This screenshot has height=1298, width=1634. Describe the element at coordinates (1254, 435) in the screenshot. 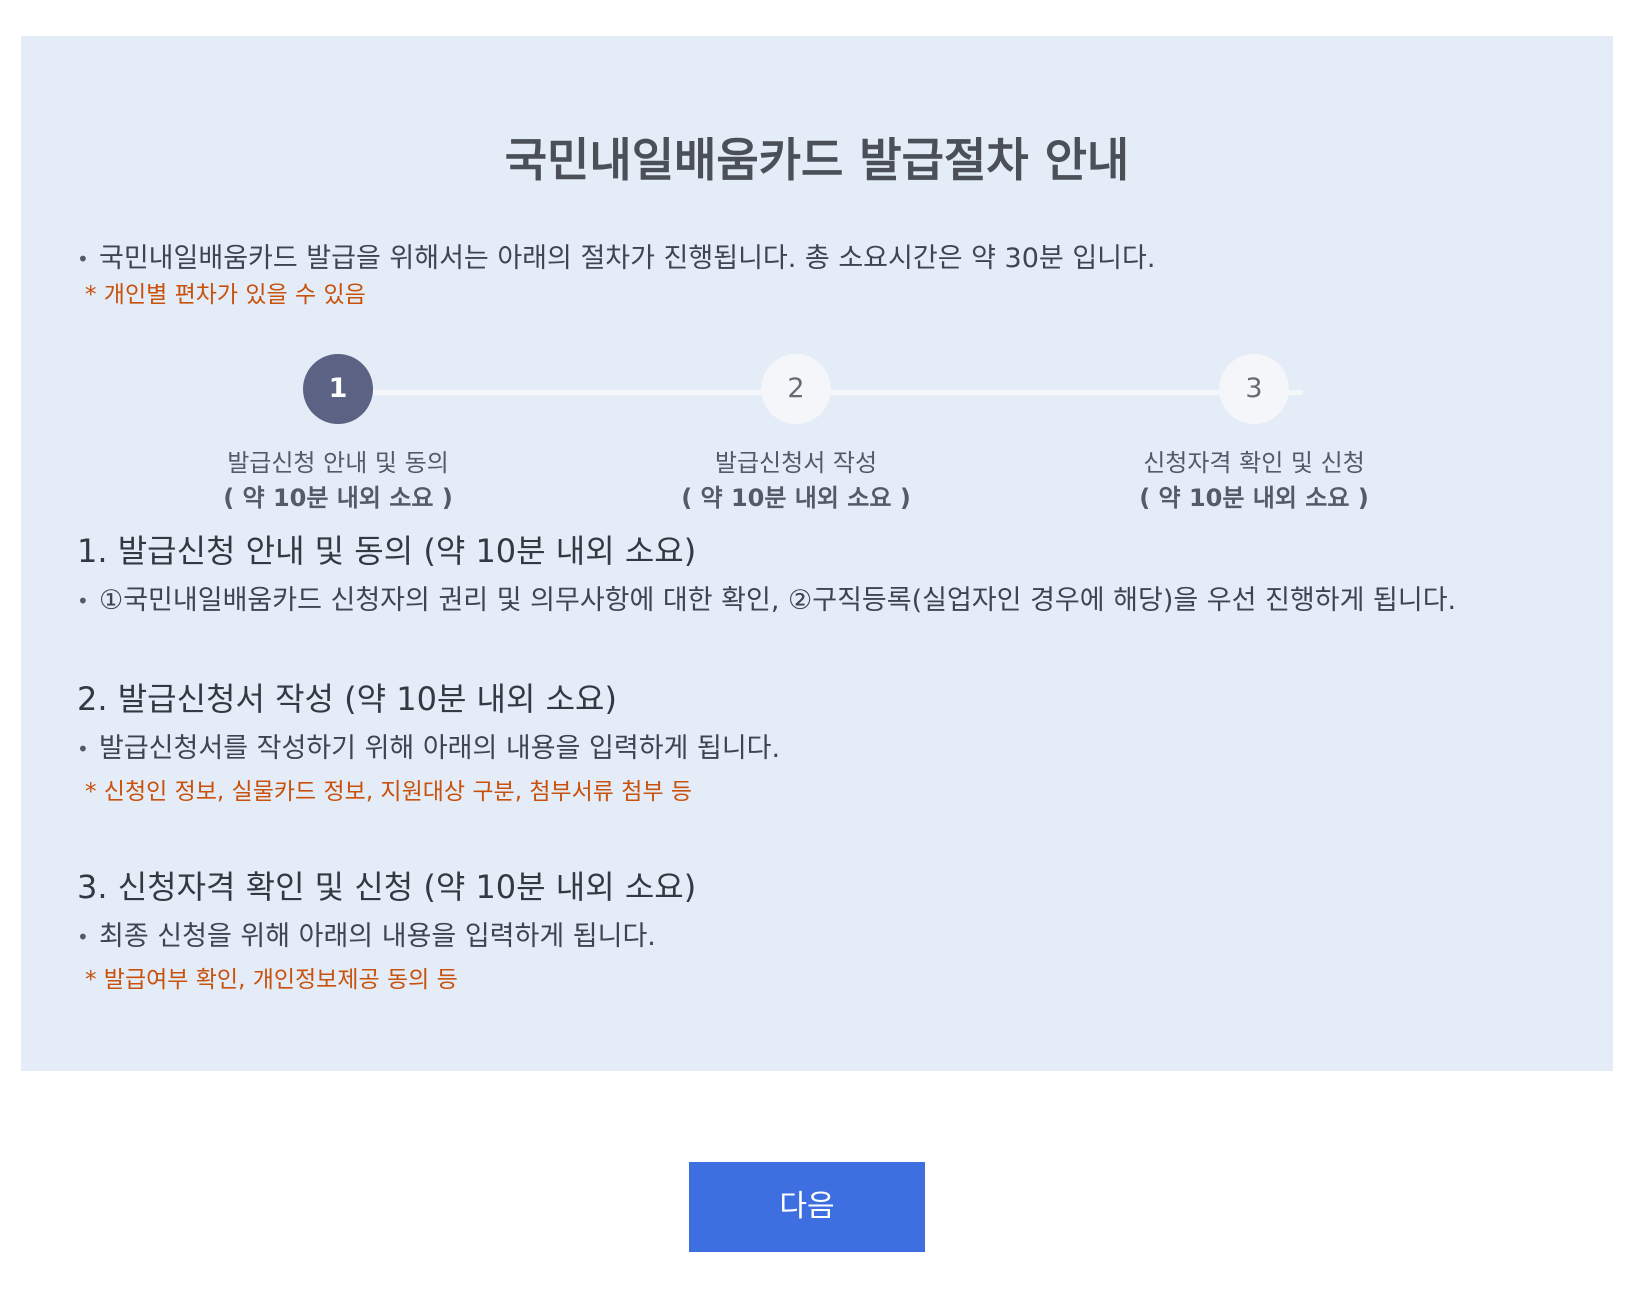

I see `step-3: 3 신청자격 확인 및 신청 ( 약 10분 내외 소요 )` at that location.